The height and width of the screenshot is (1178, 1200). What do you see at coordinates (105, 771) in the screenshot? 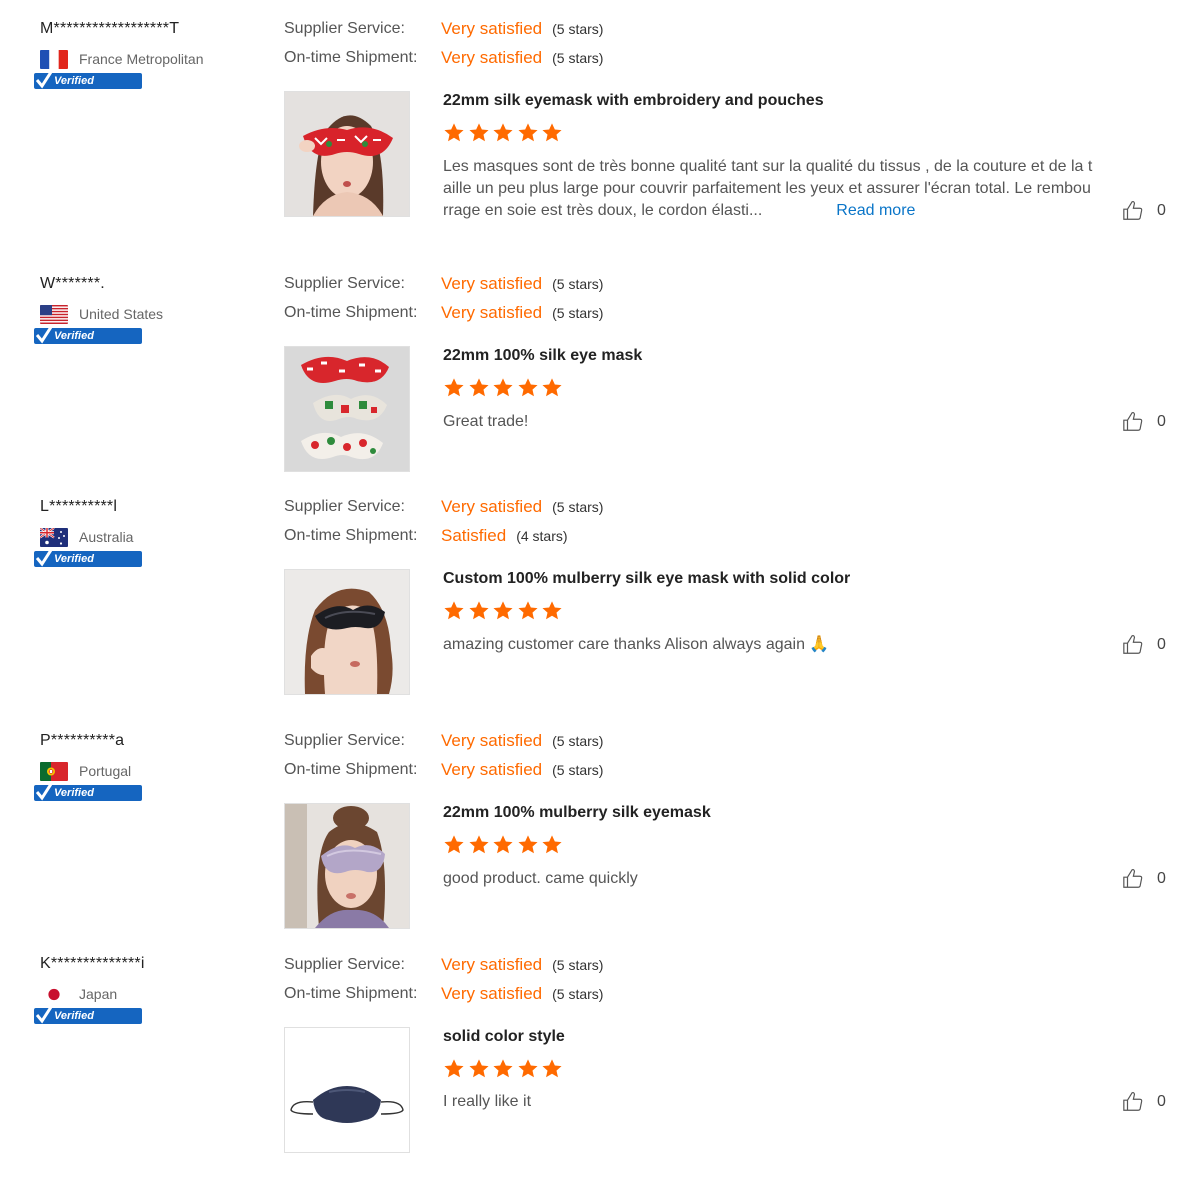
I see `country-name: Portugal` at bounding box center [105, 771].